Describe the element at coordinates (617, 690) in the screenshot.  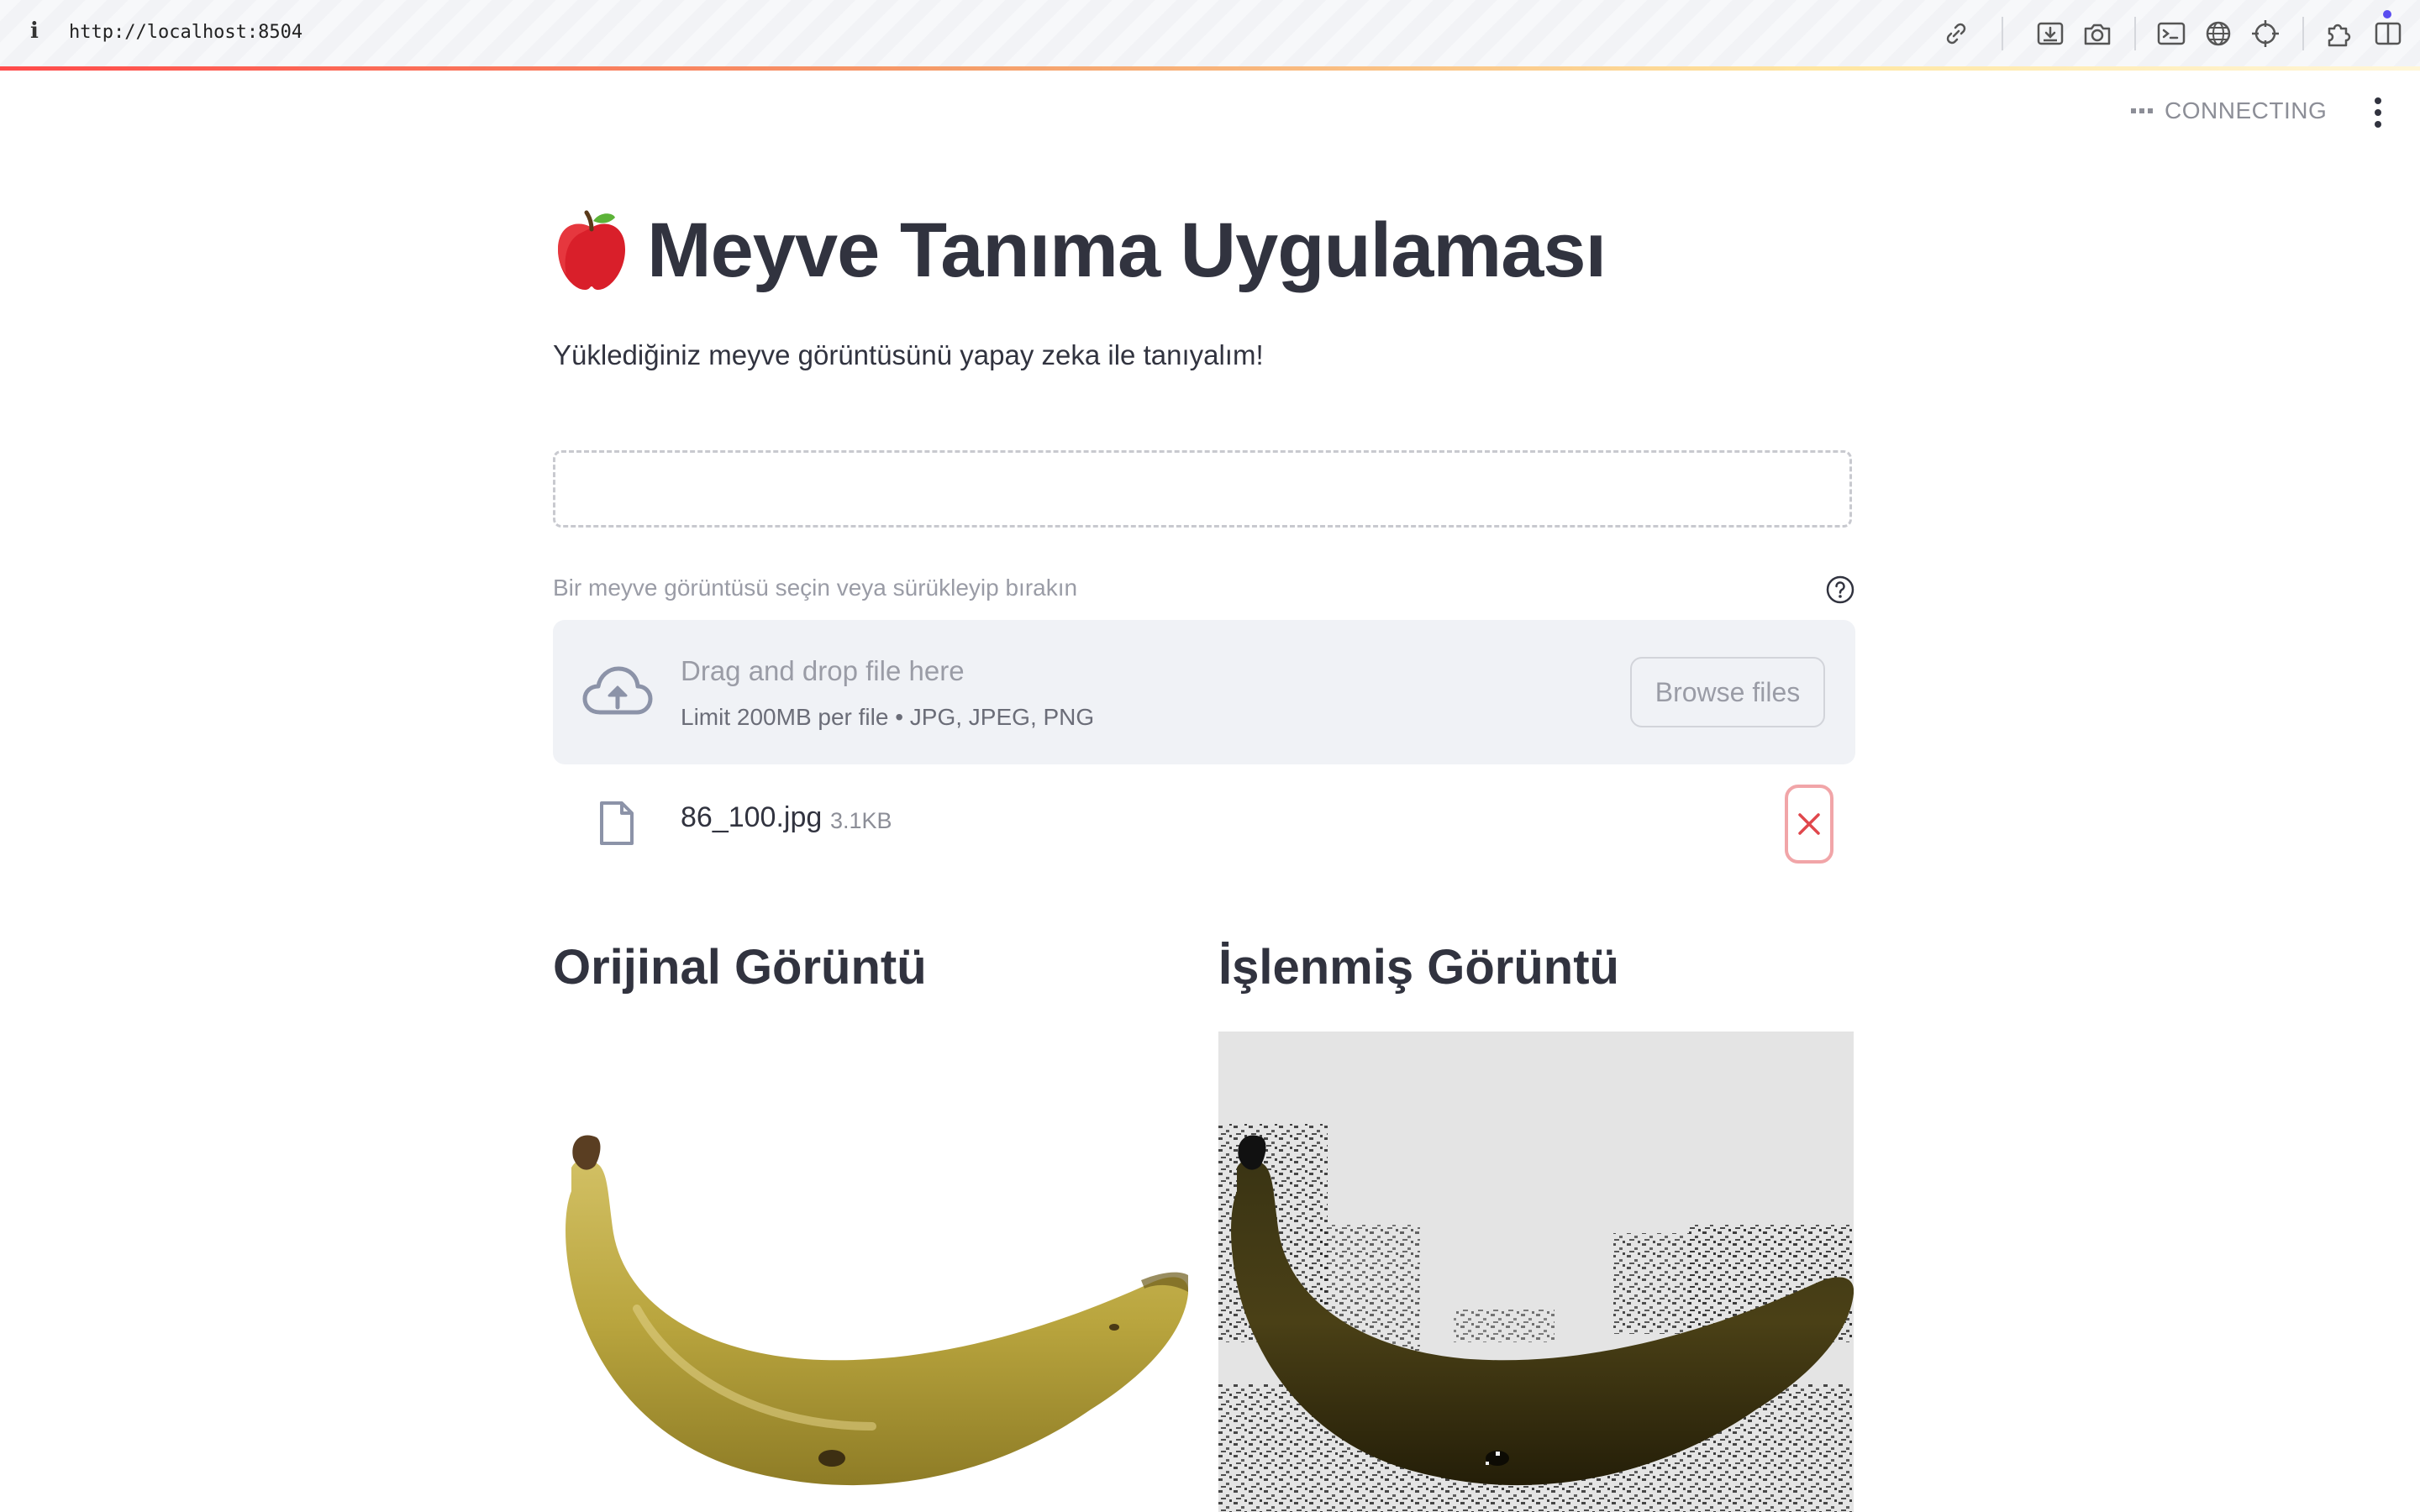
I see `cloud-upload-icon` at that location.